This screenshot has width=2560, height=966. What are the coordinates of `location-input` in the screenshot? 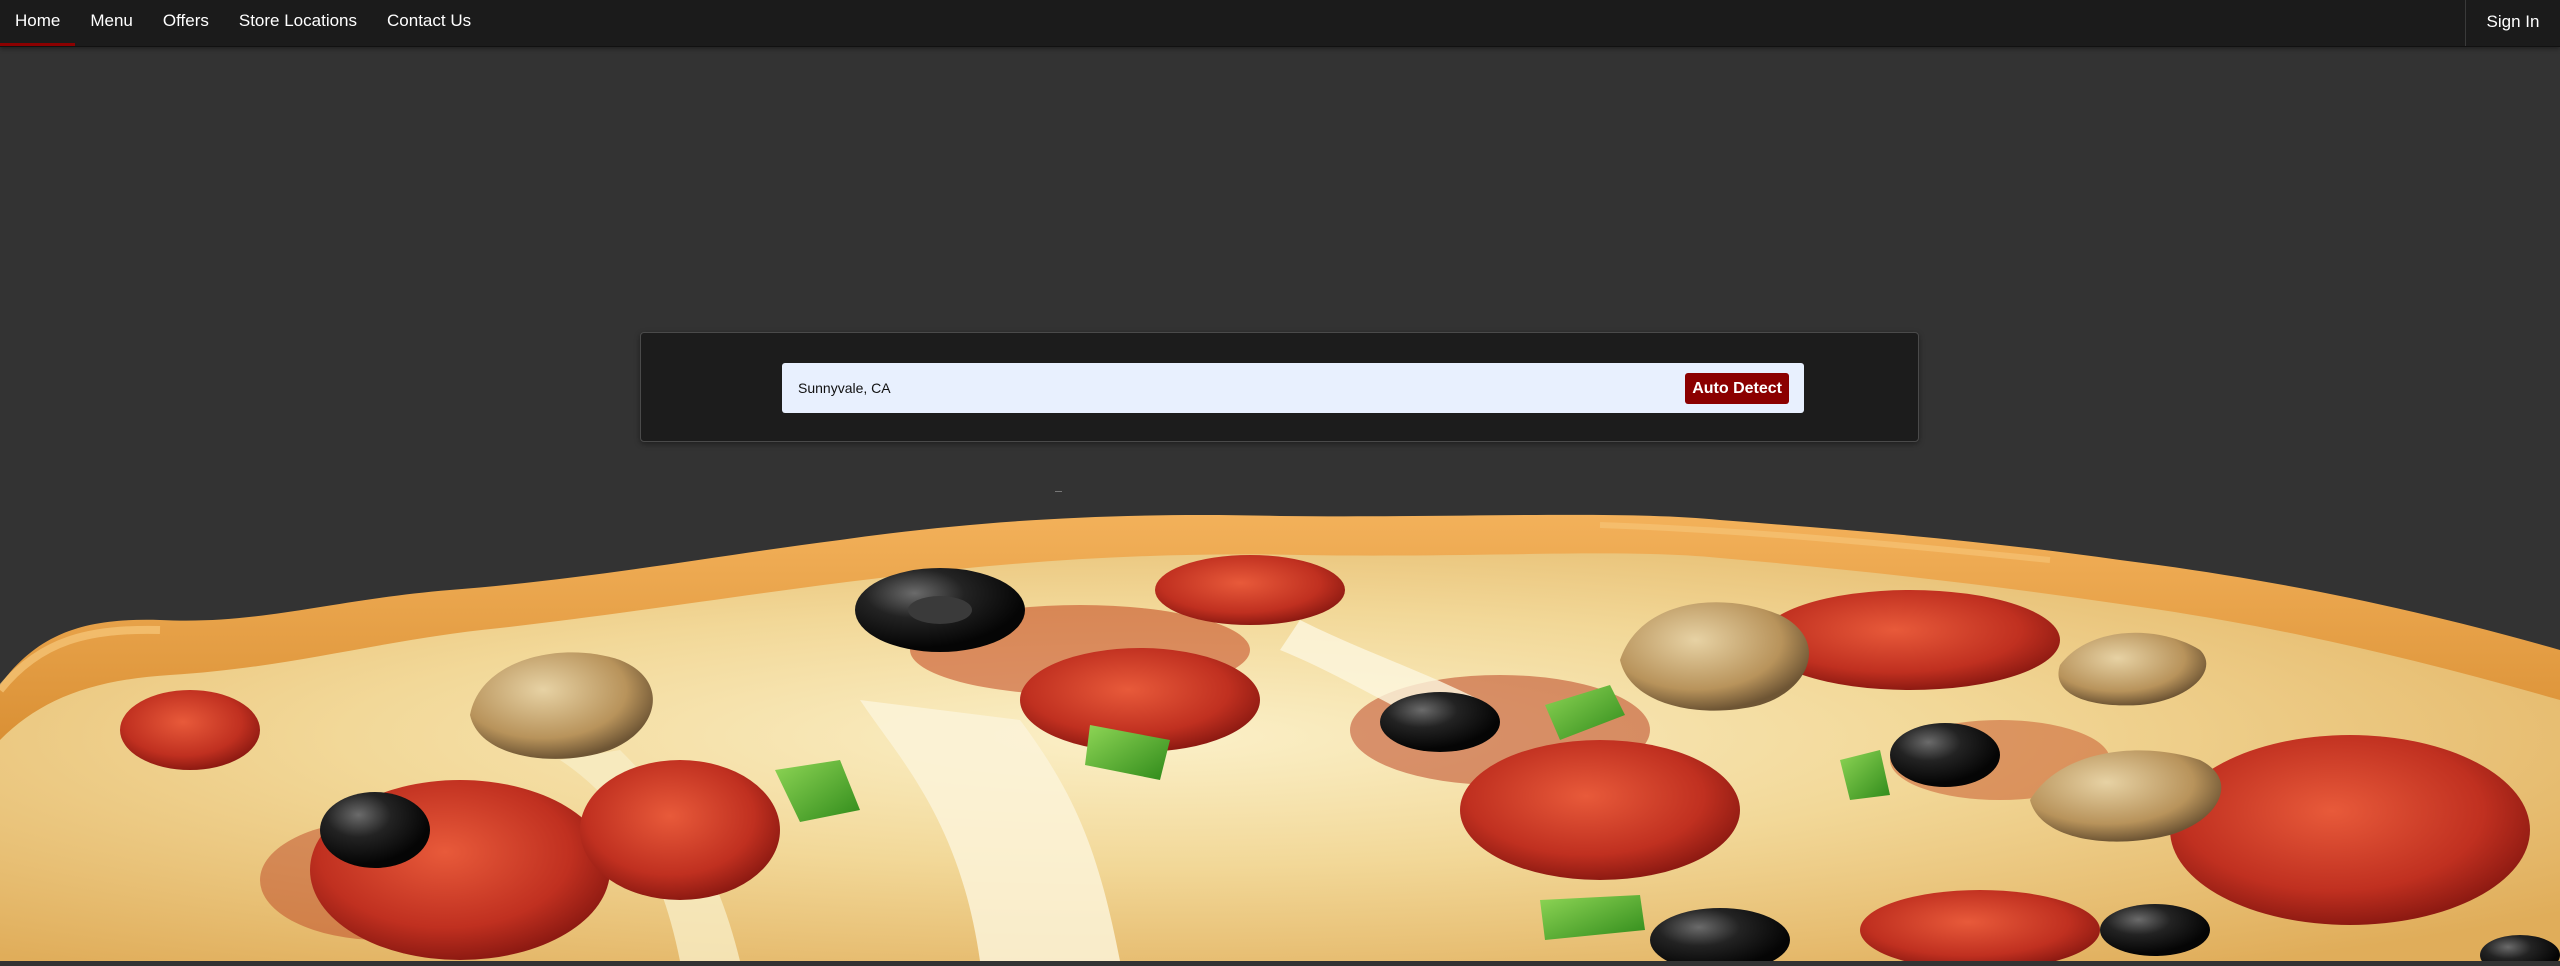 It's located at (1238, 388).